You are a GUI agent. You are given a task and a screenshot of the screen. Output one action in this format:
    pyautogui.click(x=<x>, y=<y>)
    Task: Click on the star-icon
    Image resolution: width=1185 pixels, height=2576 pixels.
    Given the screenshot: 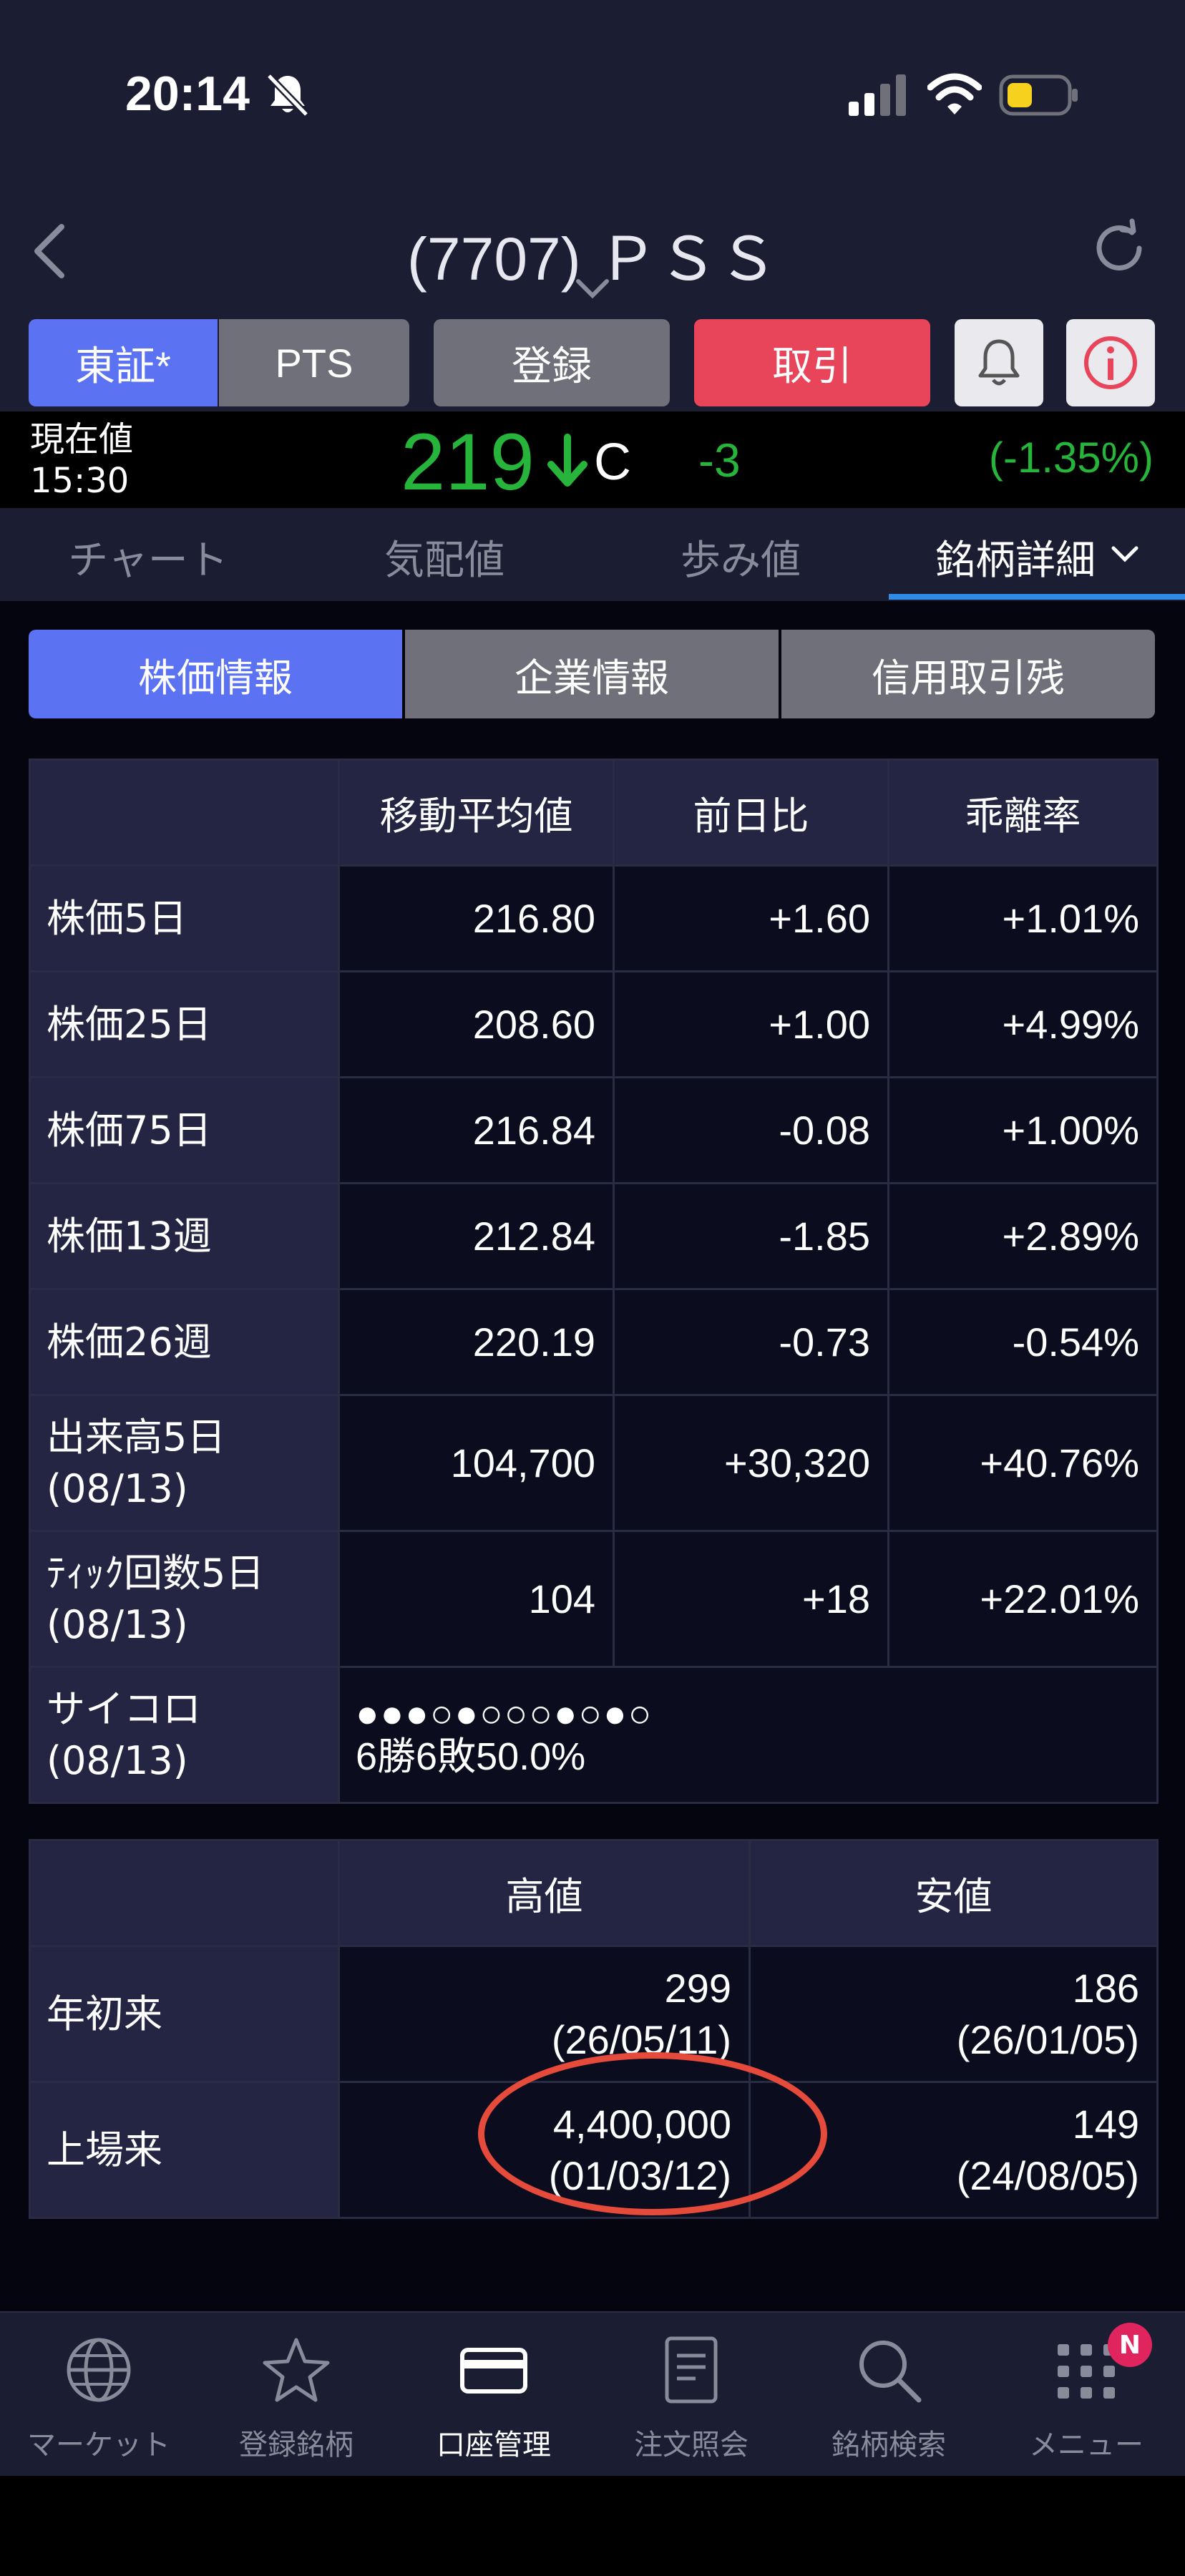 What is the action you would take?
    pyautogui.click(x=296, y=2370)
    